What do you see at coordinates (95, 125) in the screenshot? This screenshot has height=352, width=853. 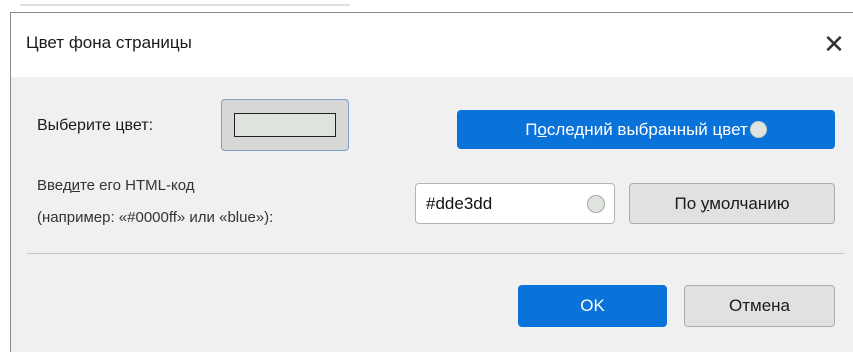 I see `choose-color-label: Выберите цвет:` at bounding box center [95, 125].